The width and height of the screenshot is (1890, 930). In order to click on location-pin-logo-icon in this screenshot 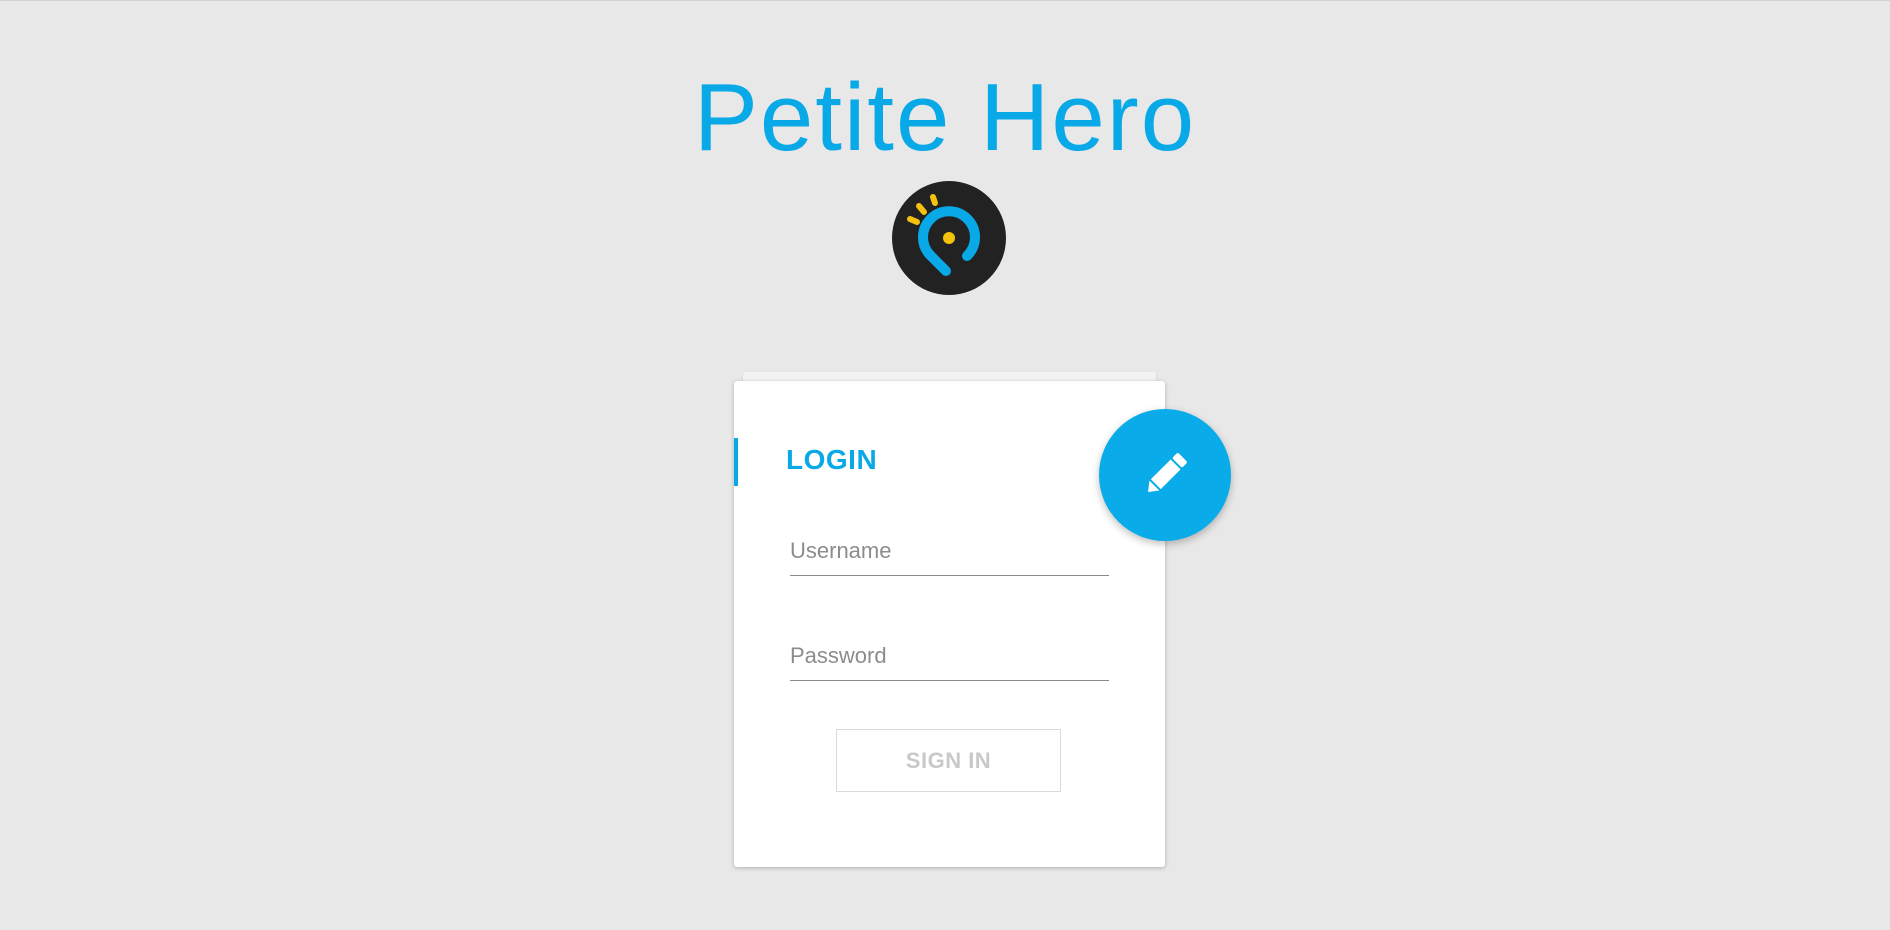, I will do `click(949, 238)`.